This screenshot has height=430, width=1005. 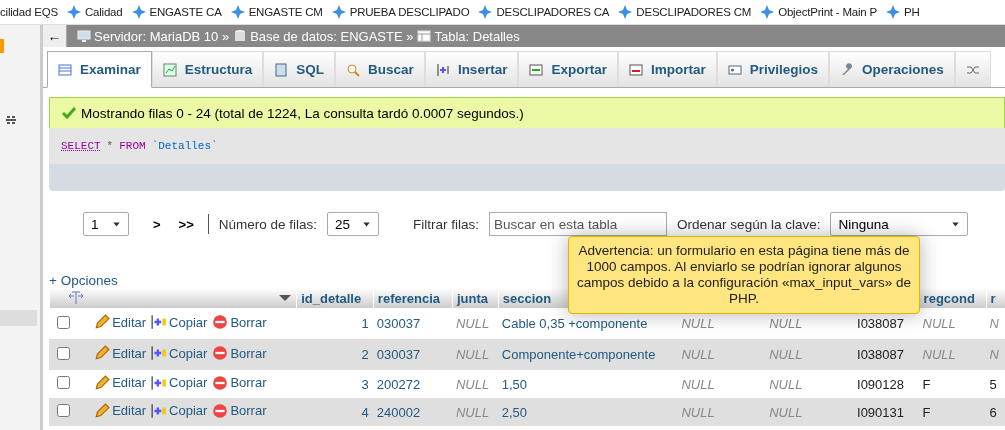 I want to click on table-cell: 030037, so click(x=398, y=354).